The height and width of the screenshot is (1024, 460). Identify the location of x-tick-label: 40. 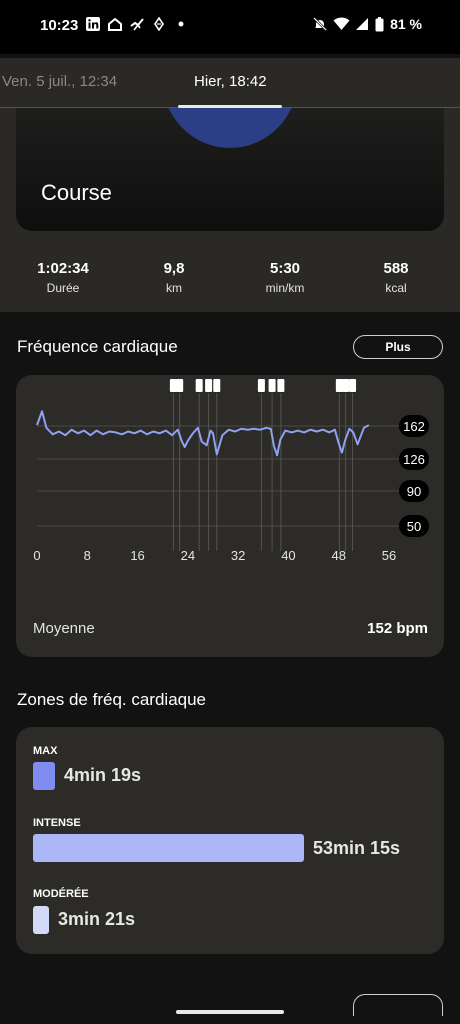
(288, 555).